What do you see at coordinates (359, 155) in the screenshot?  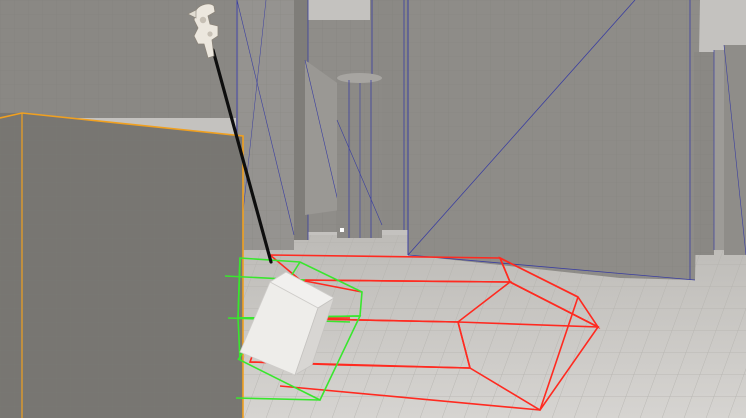 I see `cylinder-pillar` at bounding box center [359, 155].